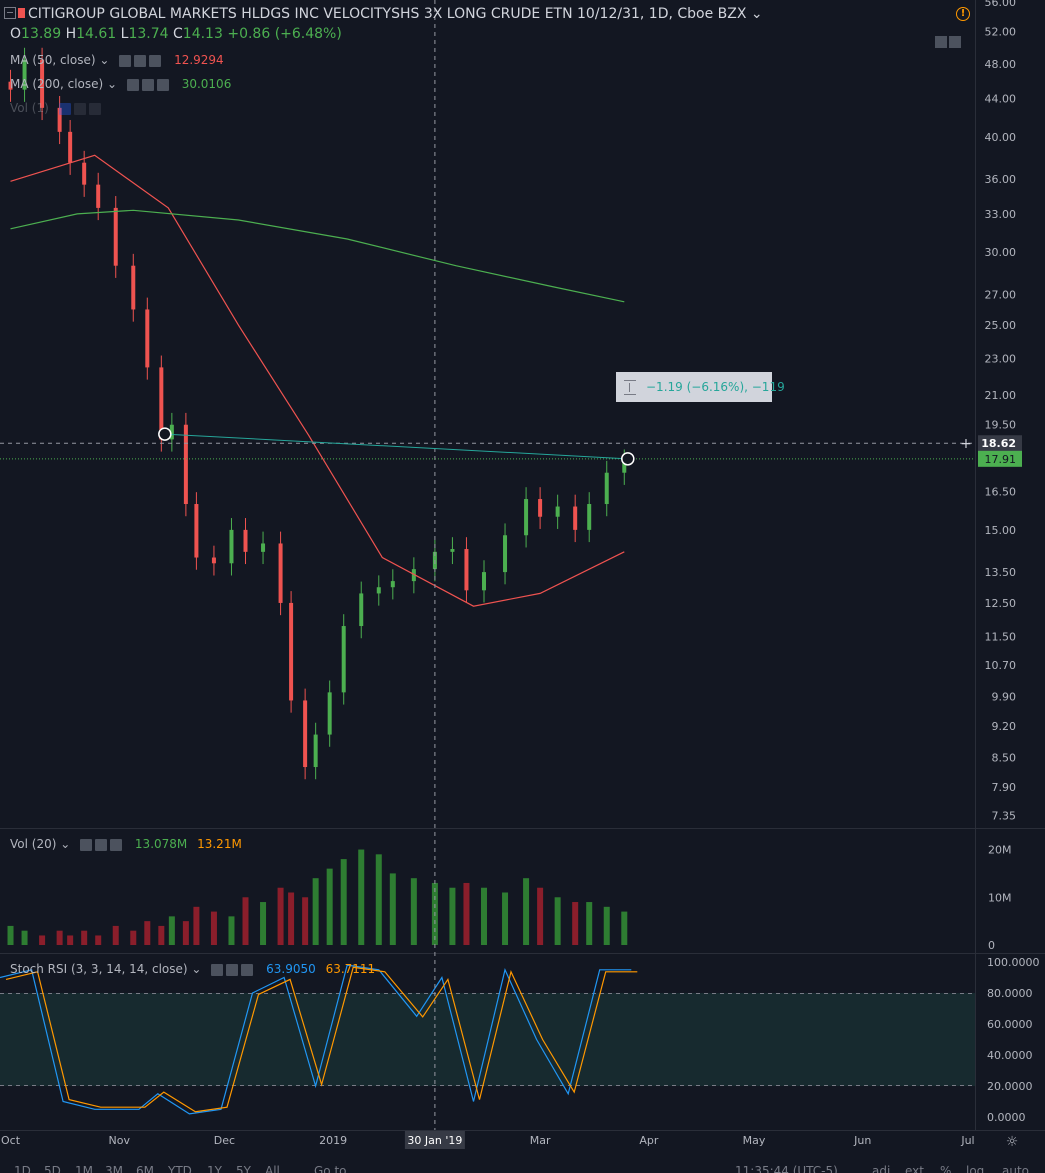  What do you see at coordinates (967, 1140) in the screenshot?
I see `time-tick-label: Jul` at bounding box center [967, 1140].